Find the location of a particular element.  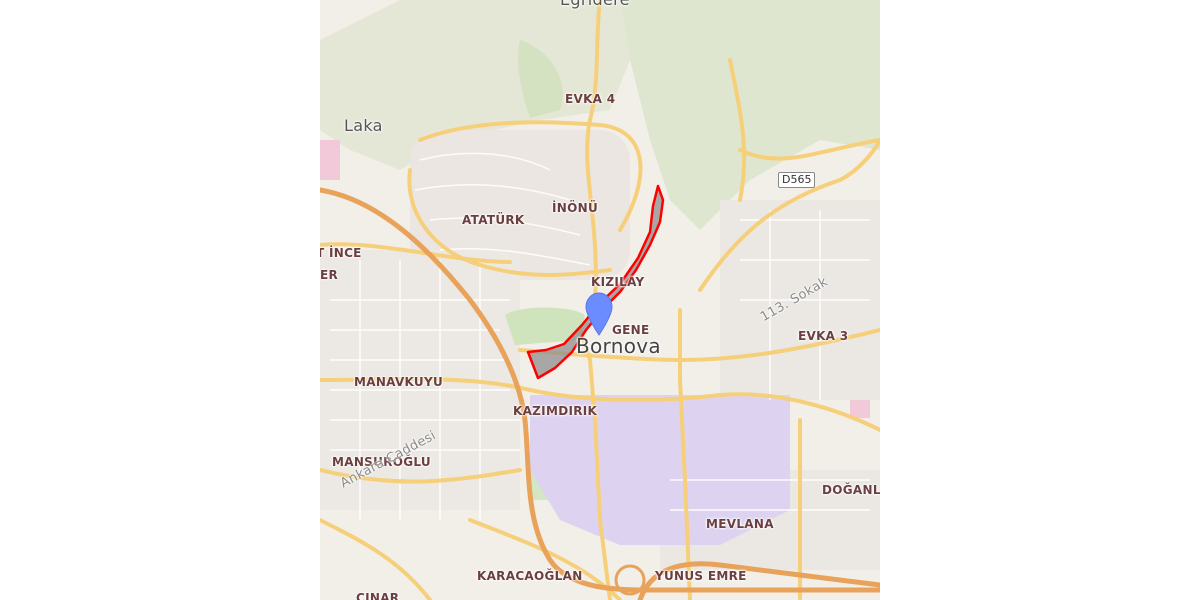

label-bornova: Bornova is located at coordinates (618, 346).